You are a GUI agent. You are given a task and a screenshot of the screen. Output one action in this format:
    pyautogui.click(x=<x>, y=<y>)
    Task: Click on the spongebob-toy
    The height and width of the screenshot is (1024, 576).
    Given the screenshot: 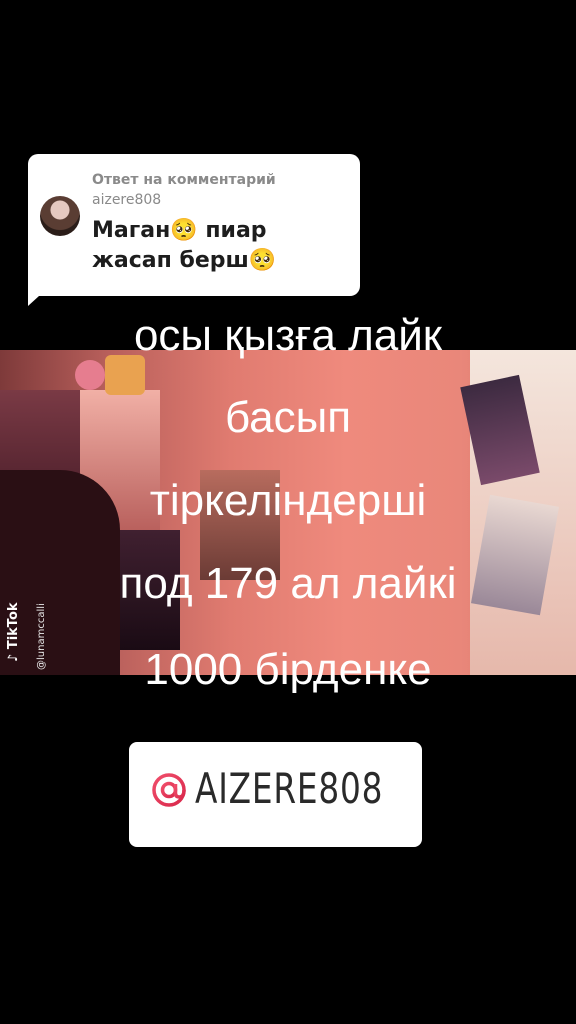 What is the action you would take?
    pyautogui.click(x=125, y=375)
    